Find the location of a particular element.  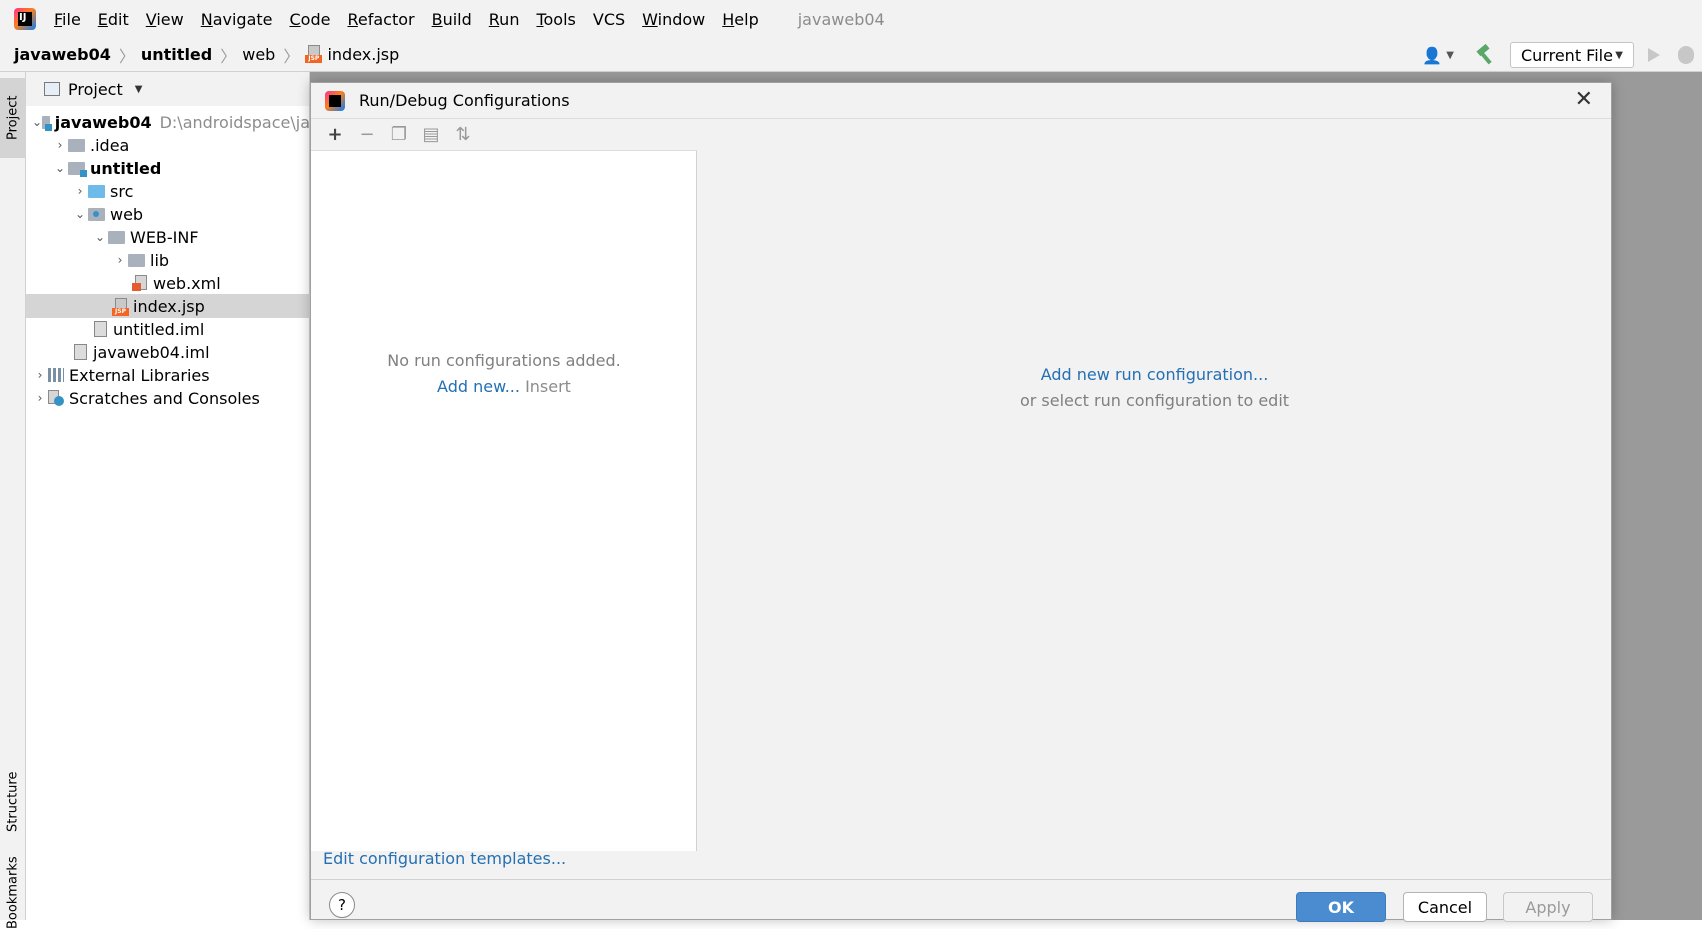

tree-item-lib: › lib is located at coordinates (168, 260).